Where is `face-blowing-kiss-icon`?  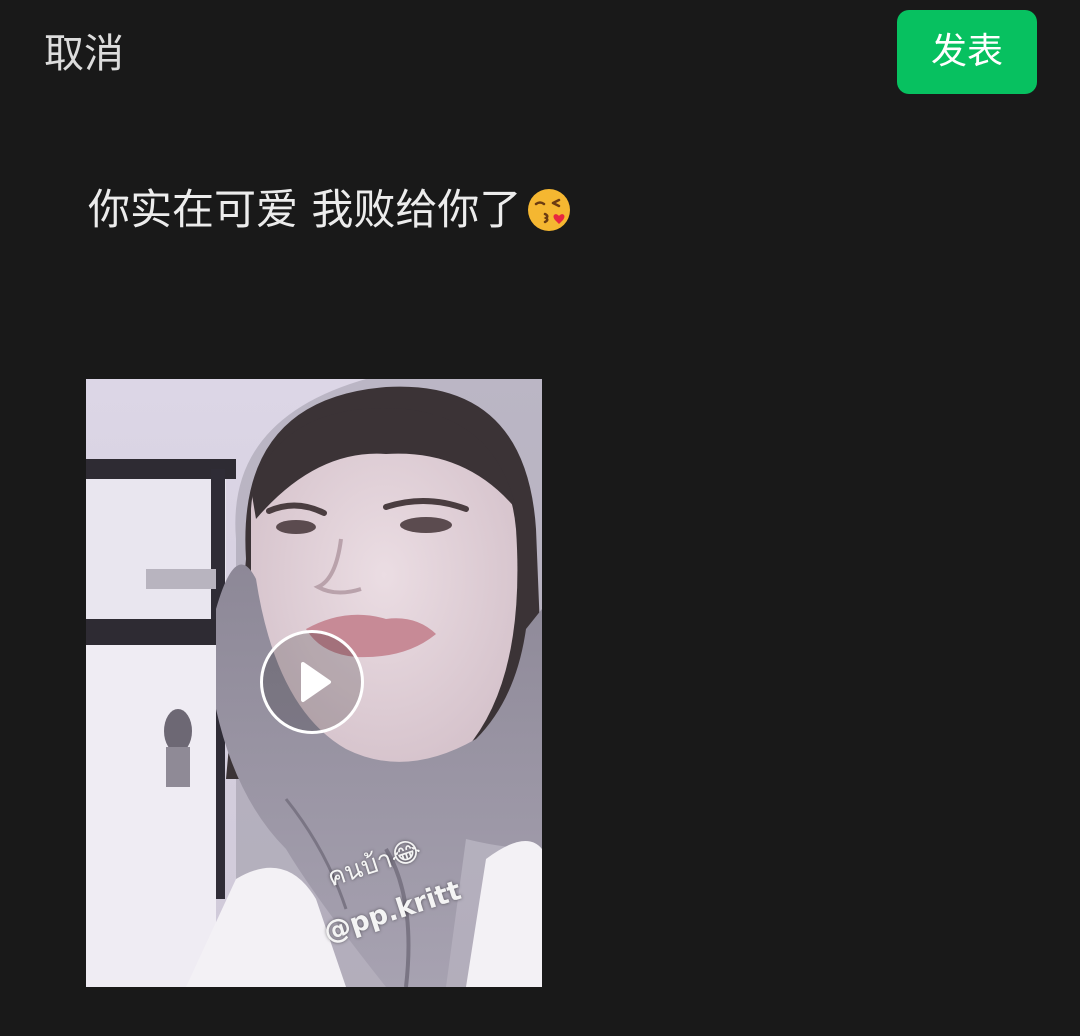
face-blowing-kiss-icon is located at coordinates (549, 210).